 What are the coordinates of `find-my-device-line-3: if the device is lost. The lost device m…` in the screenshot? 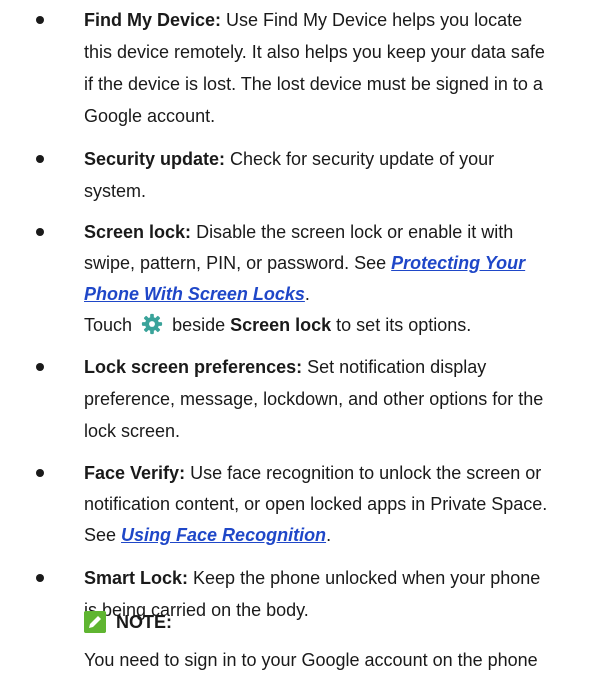 It's located at (313, 84).